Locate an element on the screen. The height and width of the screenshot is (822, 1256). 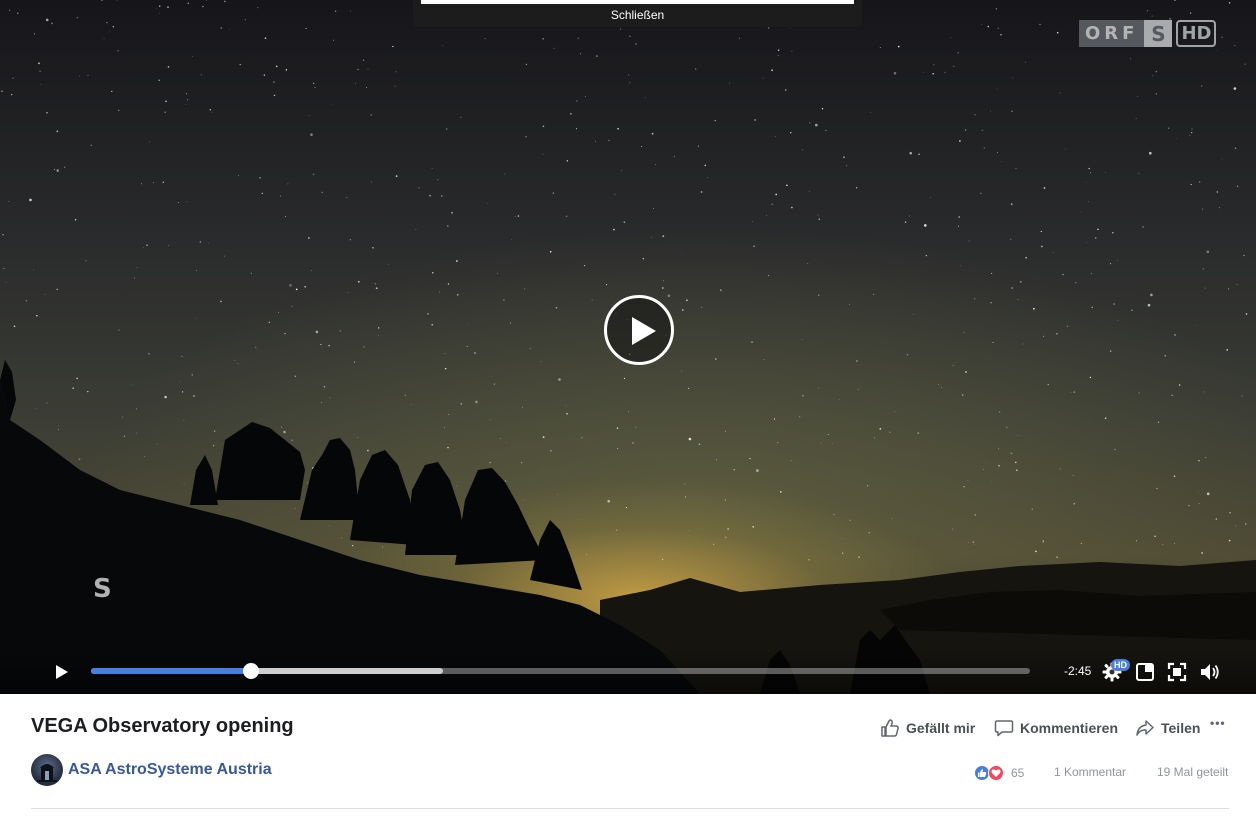
share-icon is located at coordinates (1145, 728).